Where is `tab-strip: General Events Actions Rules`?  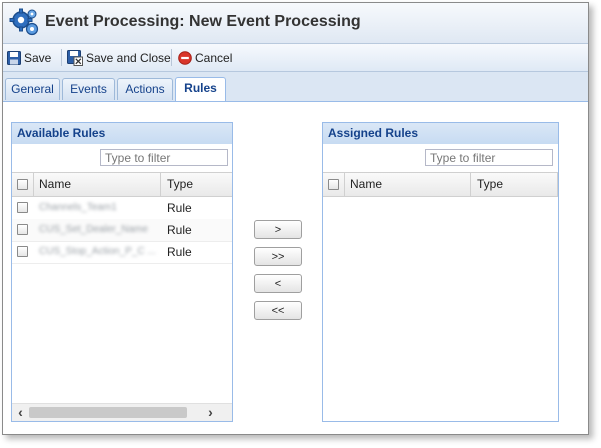
tab-strip: General Events Actions Rules is located at coordinates (295, 87).